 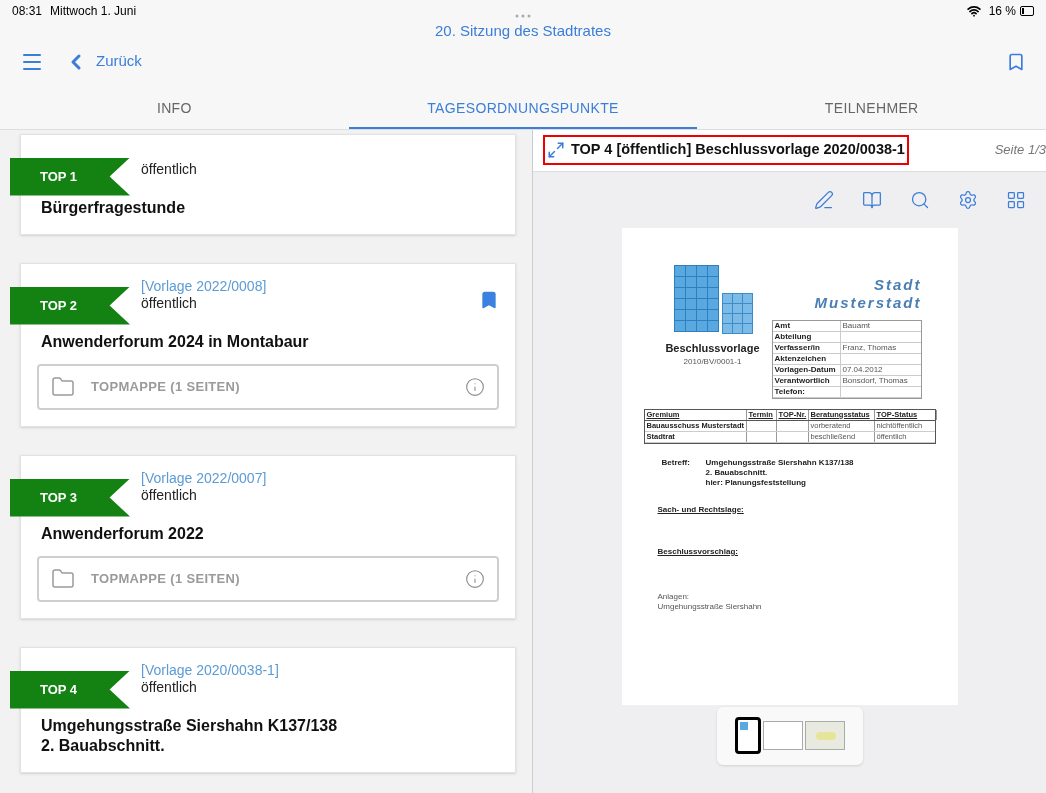 I want to click on section-heading: Beschlussvorschlag:, so click(x=697, y=551).